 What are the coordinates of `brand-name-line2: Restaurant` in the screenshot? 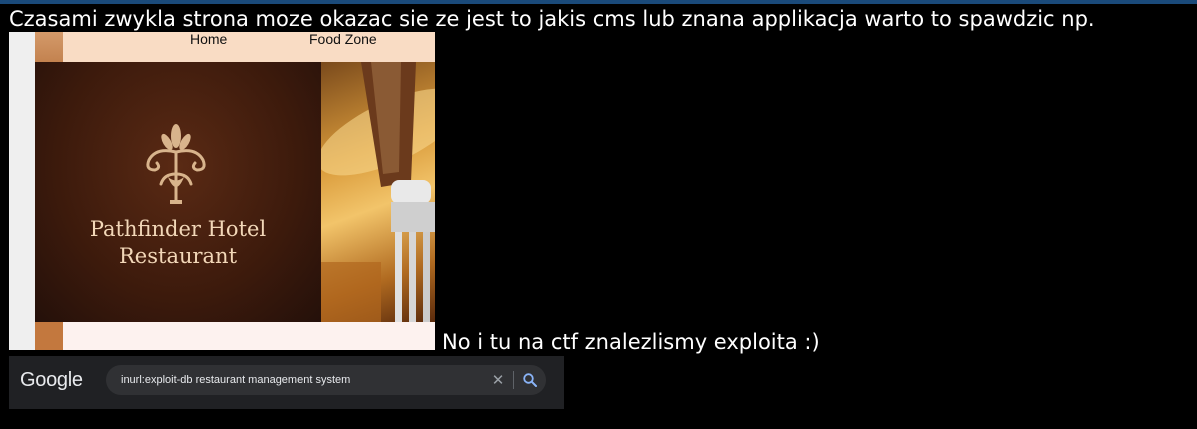 It's located at (178, 256).